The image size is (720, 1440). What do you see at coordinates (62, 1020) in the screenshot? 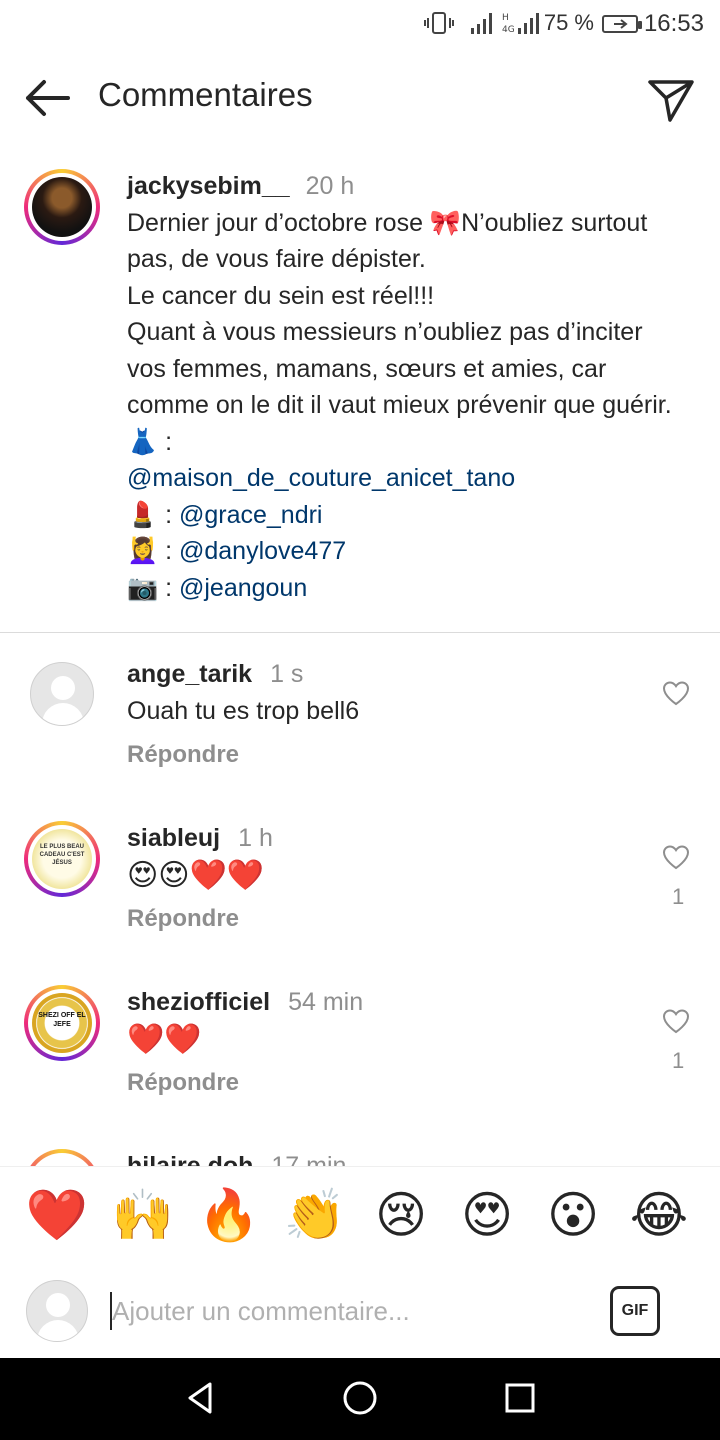
I see `avatar-text: SHEZI OFF EL JEFE` at bounding box center [62, 1020].